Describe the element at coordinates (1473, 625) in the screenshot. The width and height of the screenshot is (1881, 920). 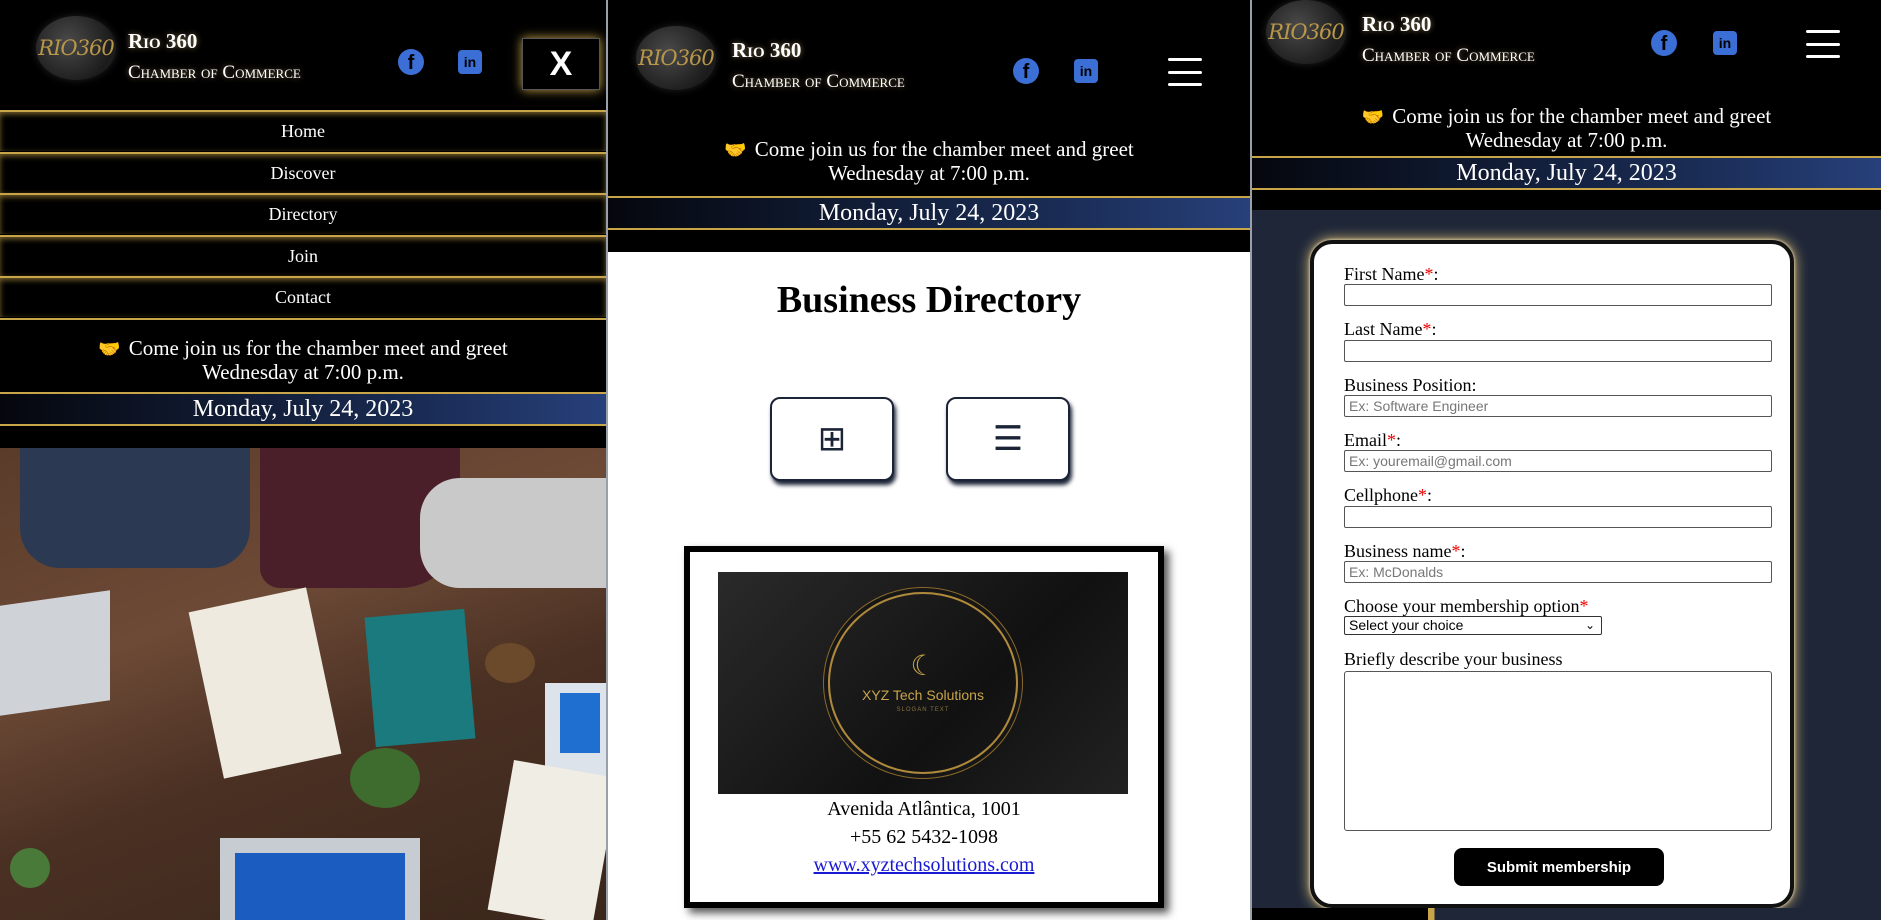
I see `membership-select: Select your choice ⌄` at that location.